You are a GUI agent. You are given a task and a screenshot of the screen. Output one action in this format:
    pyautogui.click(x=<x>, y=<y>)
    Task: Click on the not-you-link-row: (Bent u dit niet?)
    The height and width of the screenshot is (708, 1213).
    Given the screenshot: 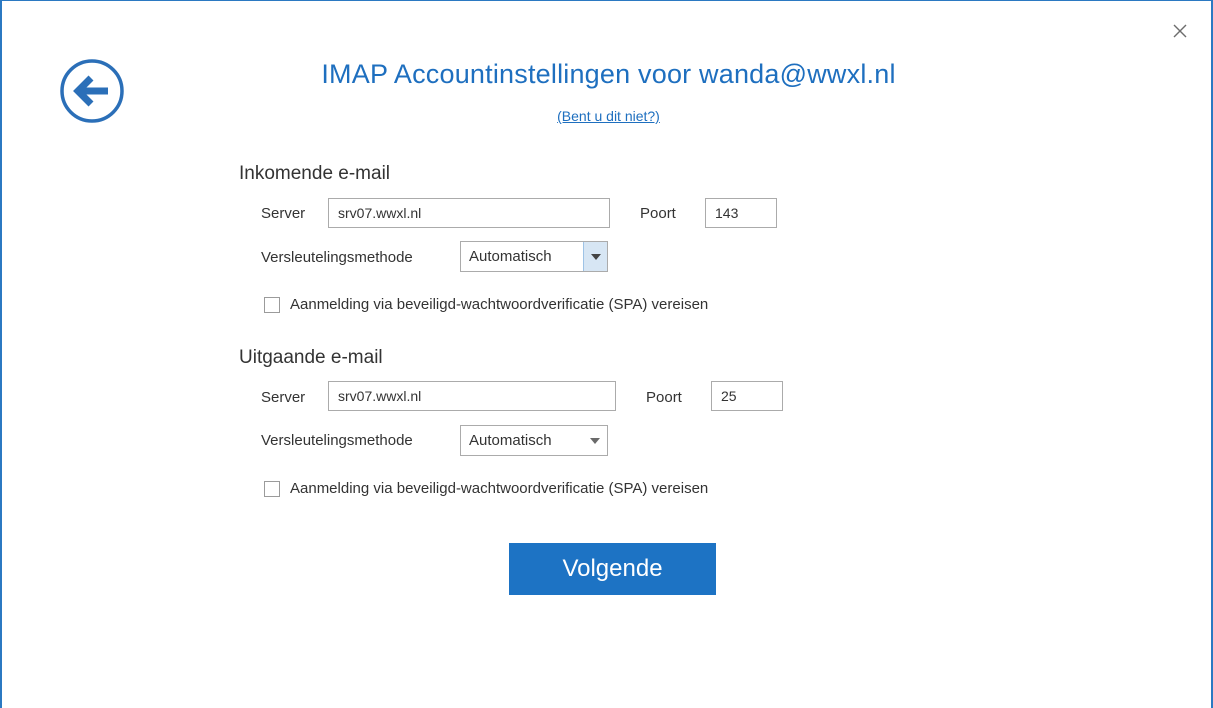 What is the action you would take?
    pyautogui.click(x=607, y=116)
    